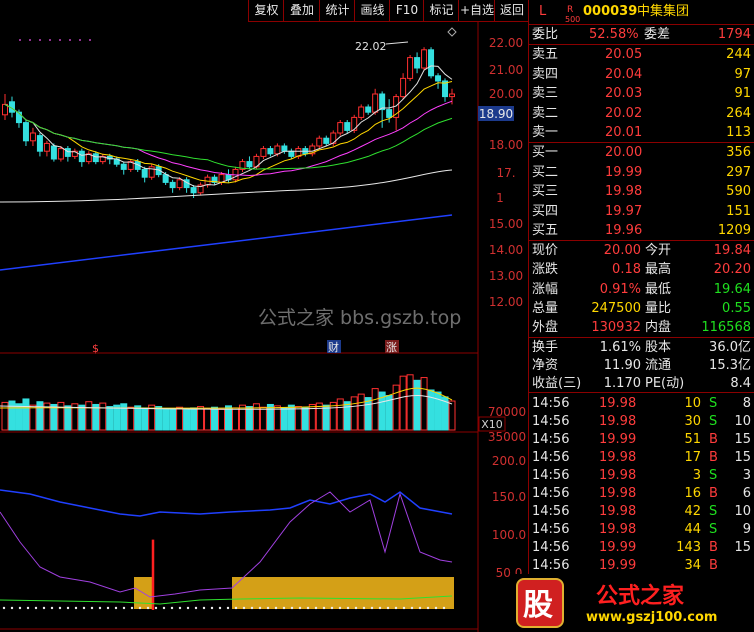 The width and height of the screenshot is (754, 632). What do you see at coordinates (742, 439) in the screenshot?
I see `tick-count: 15` at bounding box center [742, 439].